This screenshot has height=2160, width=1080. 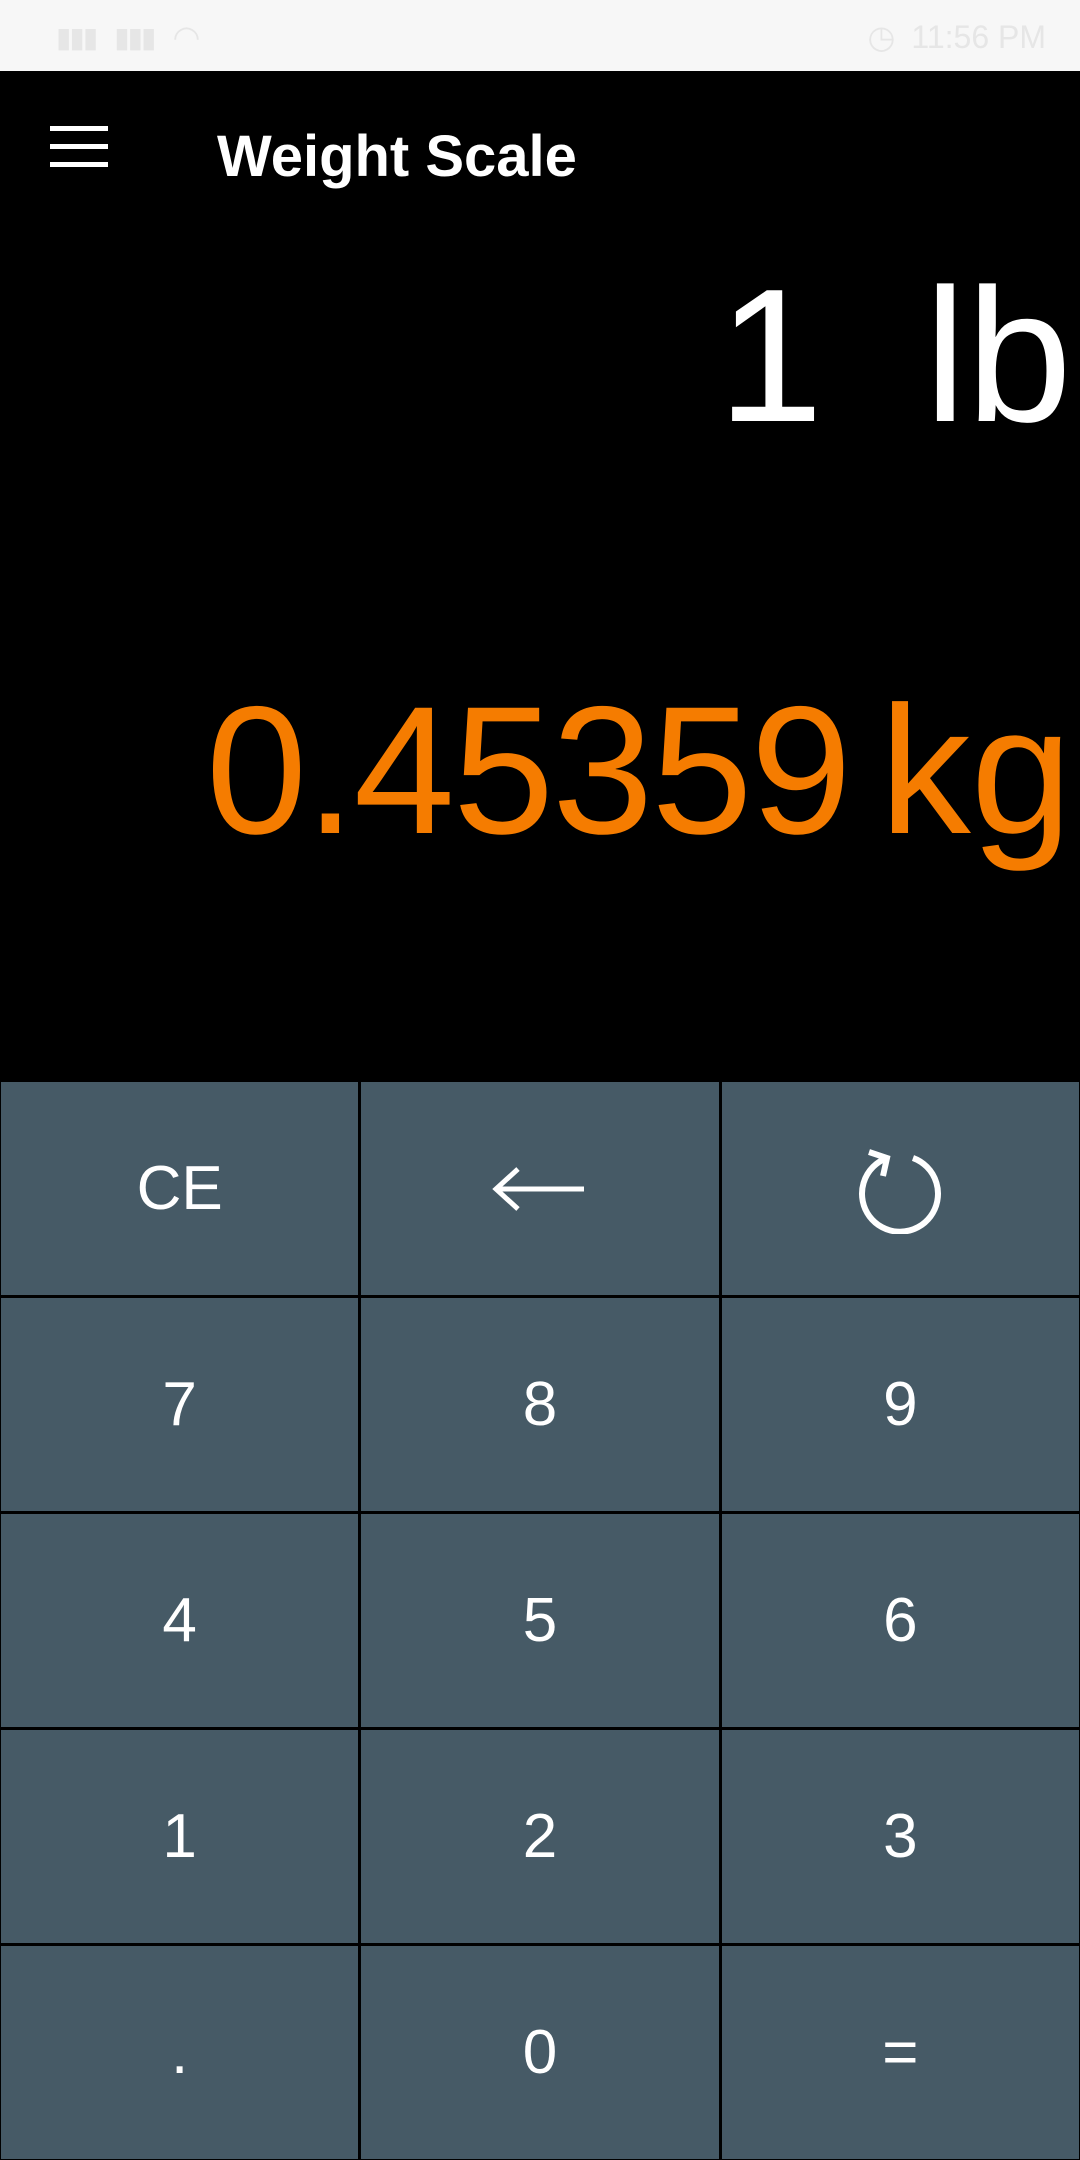 What do you see at coordinates (397, 156) in the screenshot?
I see `app-title: Weight Scale` at bounding box center [397, 156].